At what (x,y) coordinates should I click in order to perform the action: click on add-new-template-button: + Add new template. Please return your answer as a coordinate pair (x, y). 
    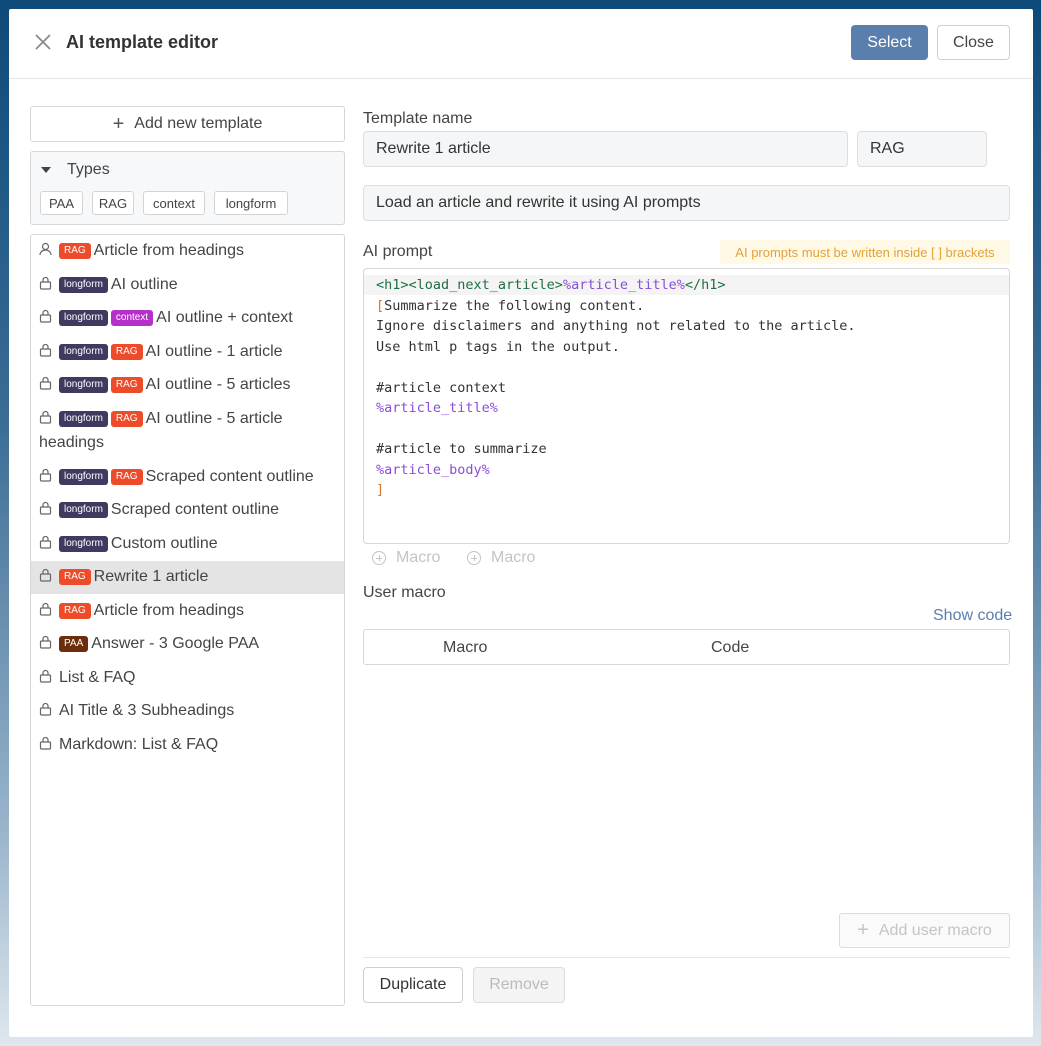
    Looking at the image, I should click on (187, 124).